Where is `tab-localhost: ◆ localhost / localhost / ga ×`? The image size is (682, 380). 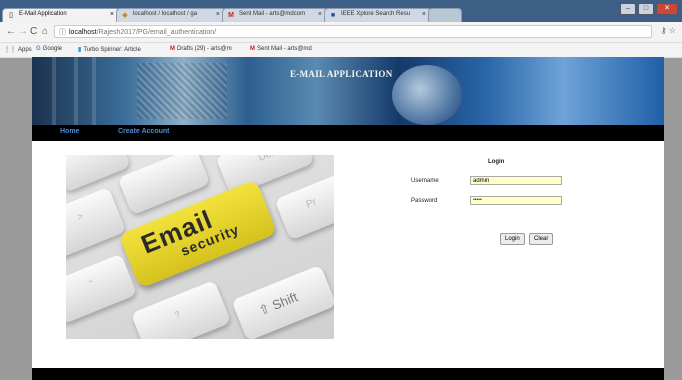 tab-localhost: ◆ localhost / localhost / ga × is located at coordinates (171, 15).